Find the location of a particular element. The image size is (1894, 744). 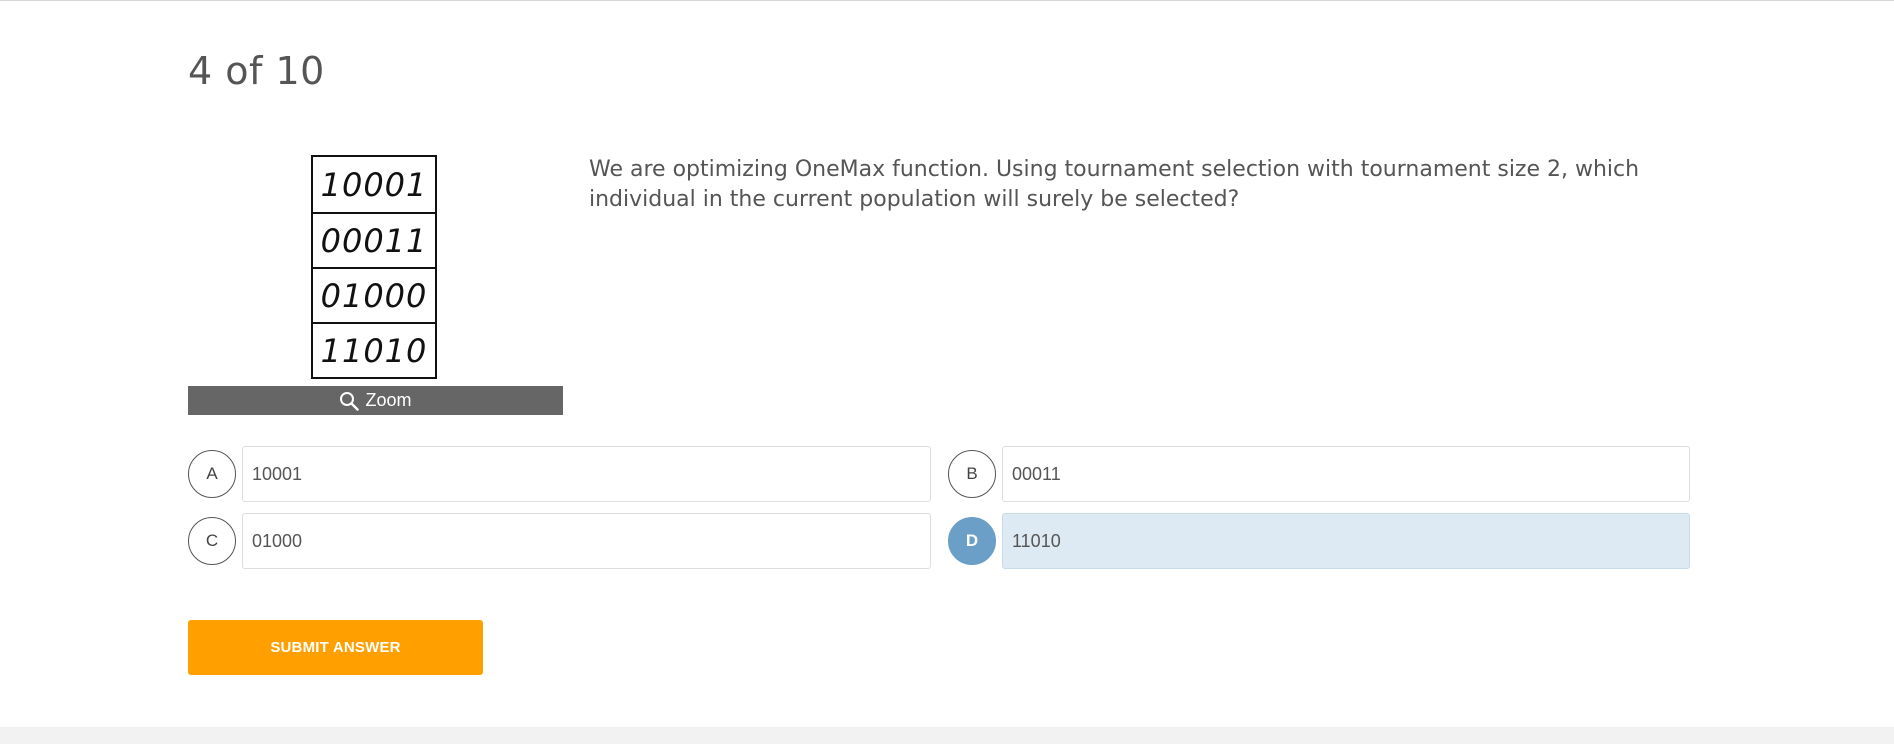

footer-band is located at coordinates (947, 735).